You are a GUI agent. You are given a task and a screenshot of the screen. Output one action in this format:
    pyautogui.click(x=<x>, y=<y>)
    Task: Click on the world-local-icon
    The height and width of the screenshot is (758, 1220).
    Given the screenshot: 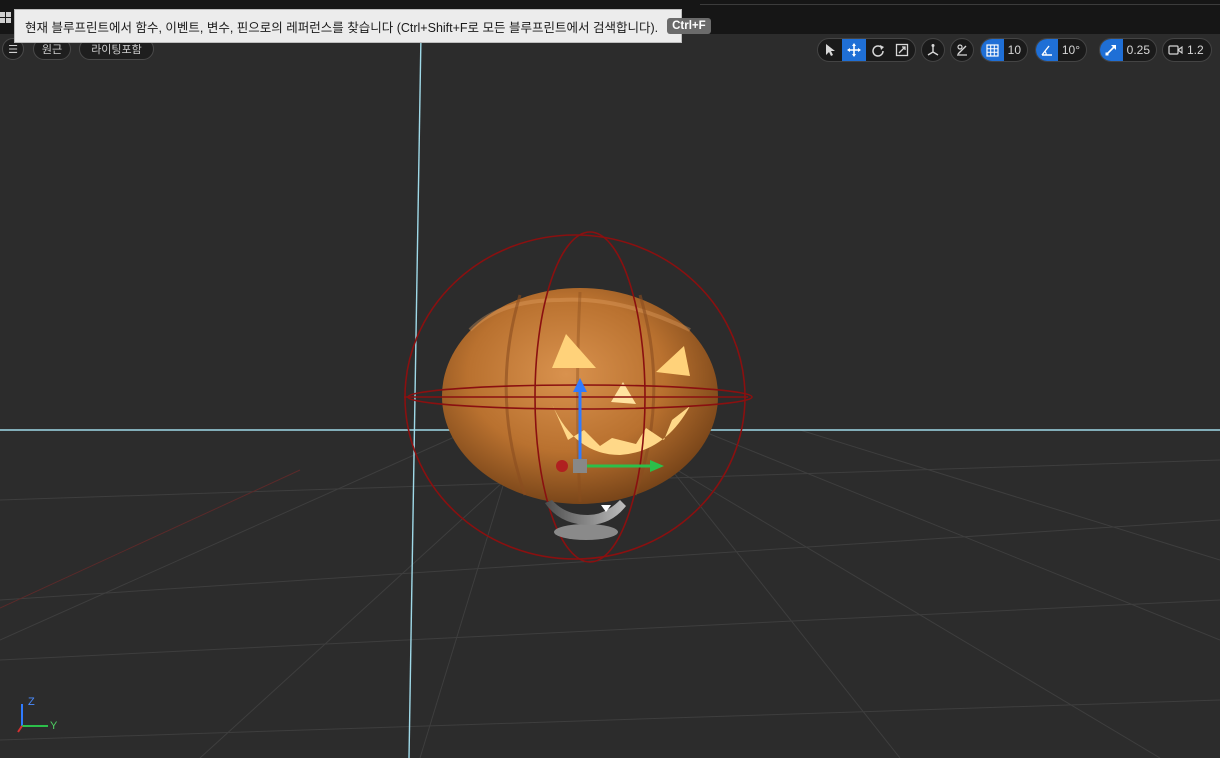 What is the action you would take?
    pyautogui.click(x=933, y=50)
    